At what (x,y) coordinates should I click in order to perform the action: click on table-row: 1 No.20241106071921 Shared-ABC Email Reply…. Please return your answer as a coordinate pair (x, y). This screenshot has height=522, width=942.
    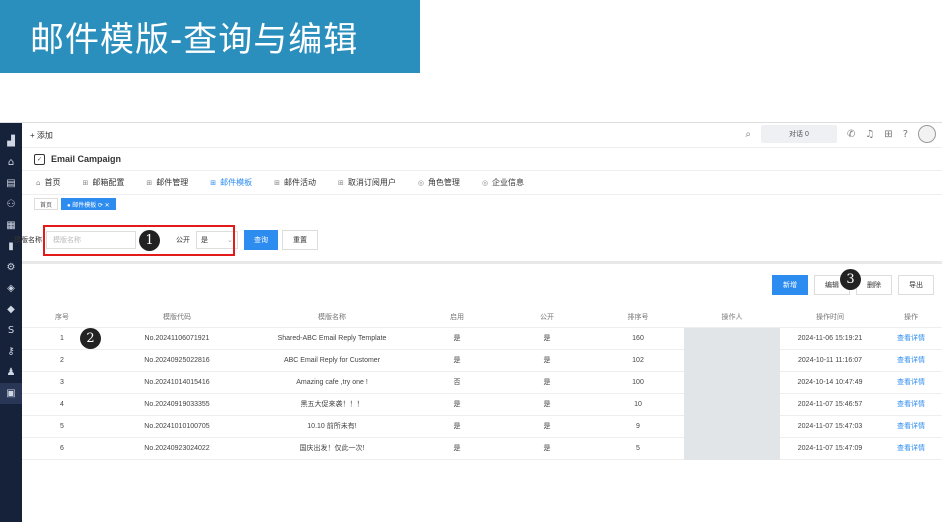
    Looking at the image, I should click on (482, 338).